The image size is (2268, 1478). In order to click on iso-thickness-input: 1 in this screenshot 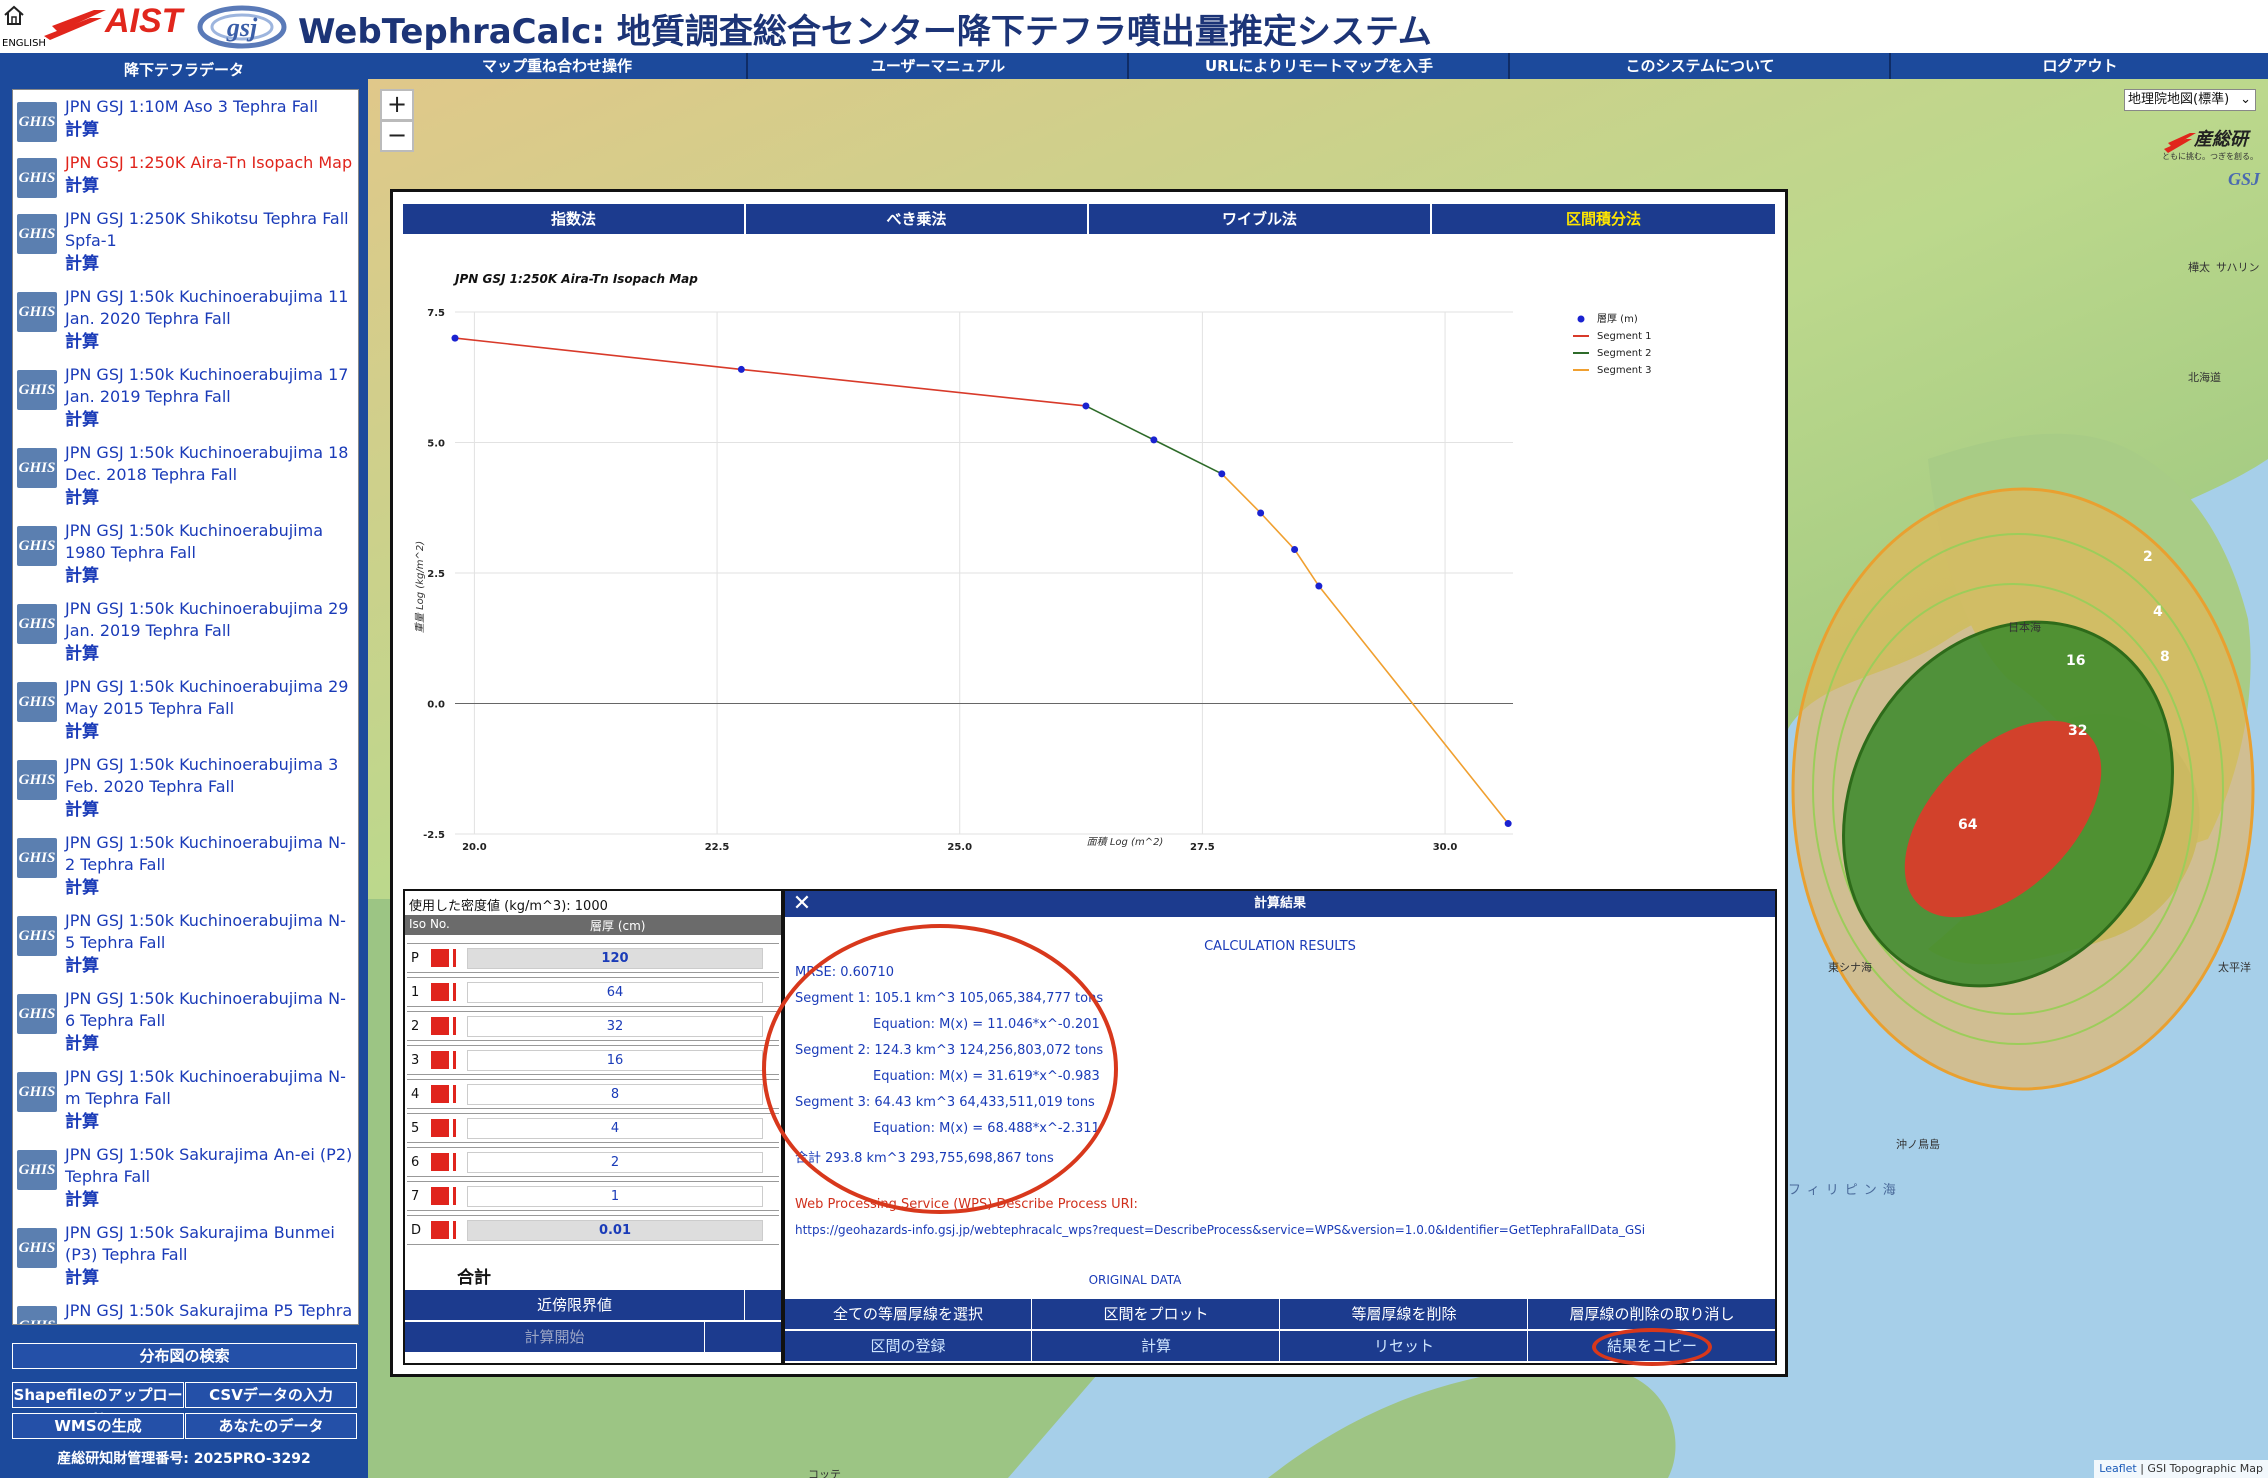, I will do `click(615, 1196)`.